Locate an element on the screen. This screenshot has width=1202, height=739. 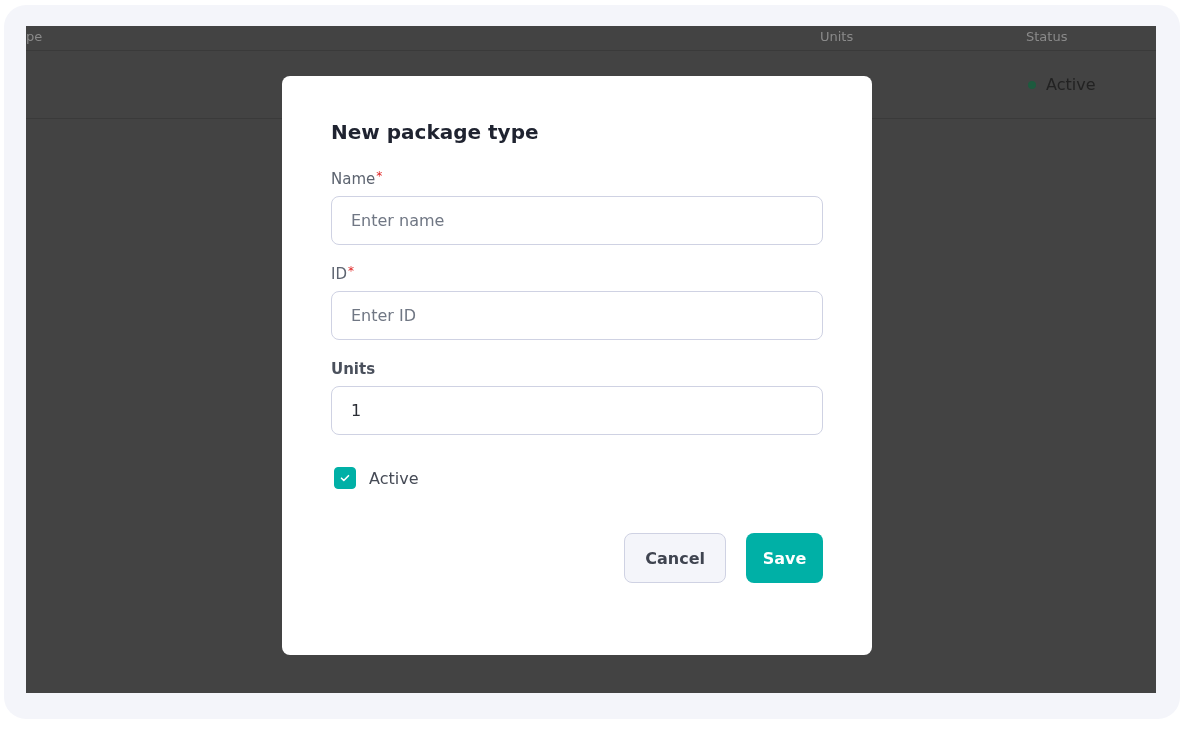
check-icon is located at coordinates (345, 478).